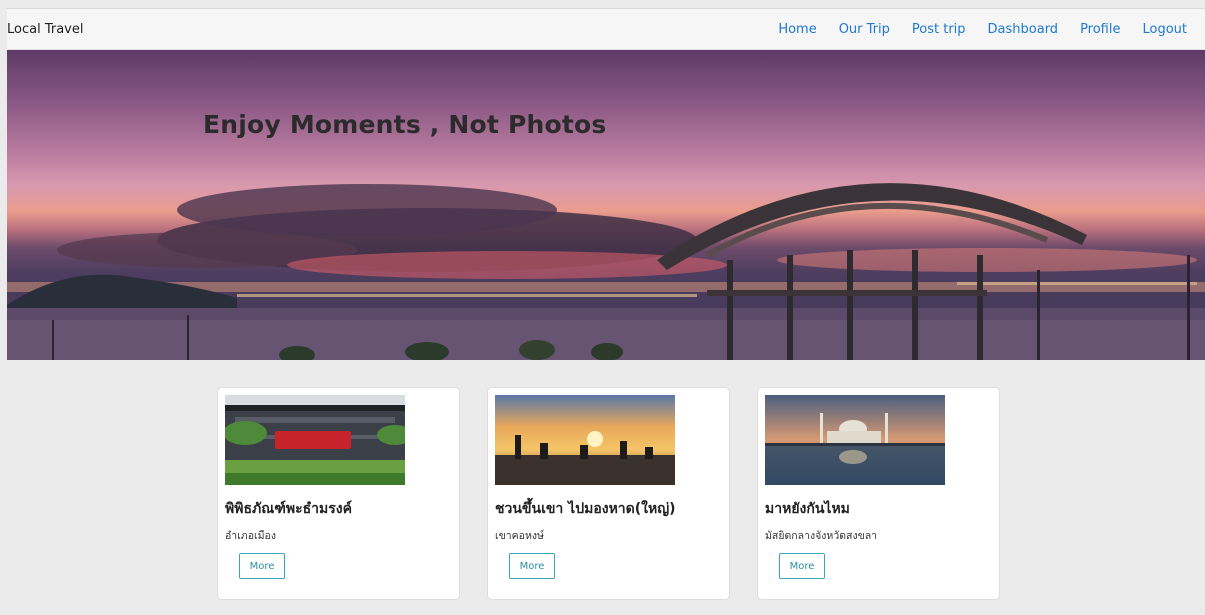 The height and width of the screenshot is (615, 1205). What do you see at coordinates (405, 124) in the screenshot?
I see `hero-title: Enjoy Moments , Not Photos` at bounding box center [405, 124].